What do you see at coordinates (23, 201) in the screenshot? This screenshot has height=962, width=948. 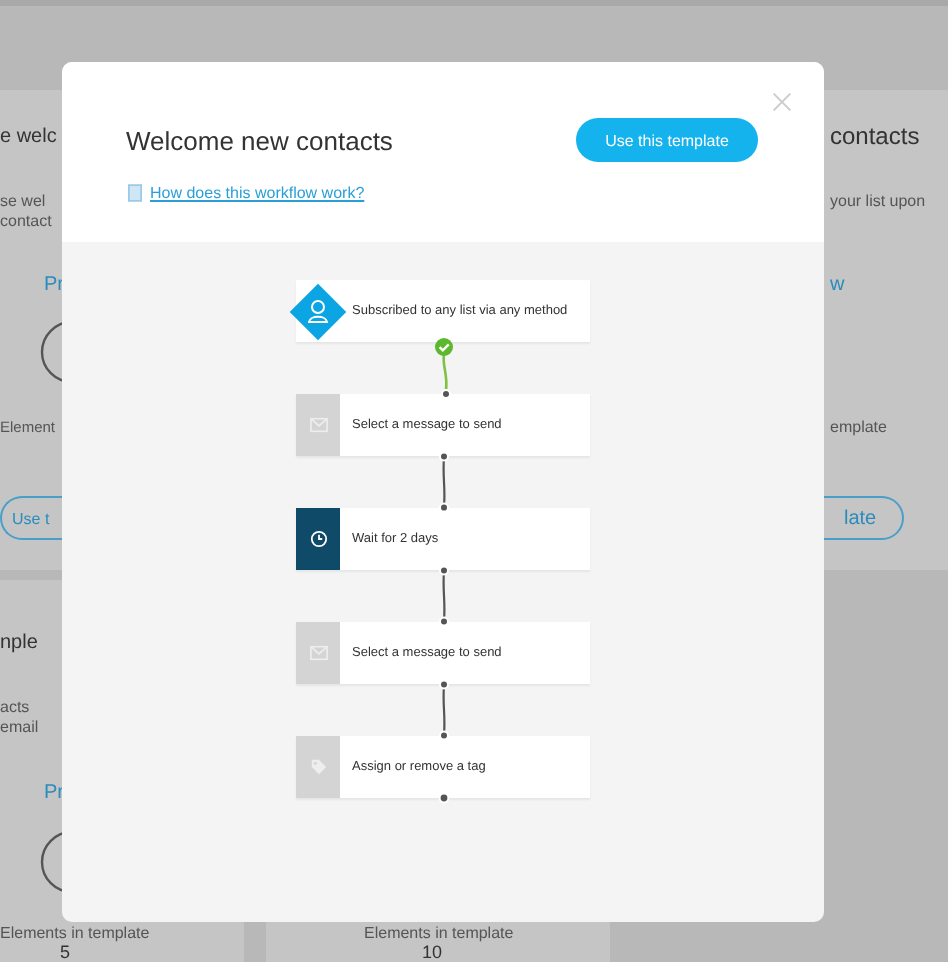 I see `card-description: se wel` at bounding box center [23, 201].